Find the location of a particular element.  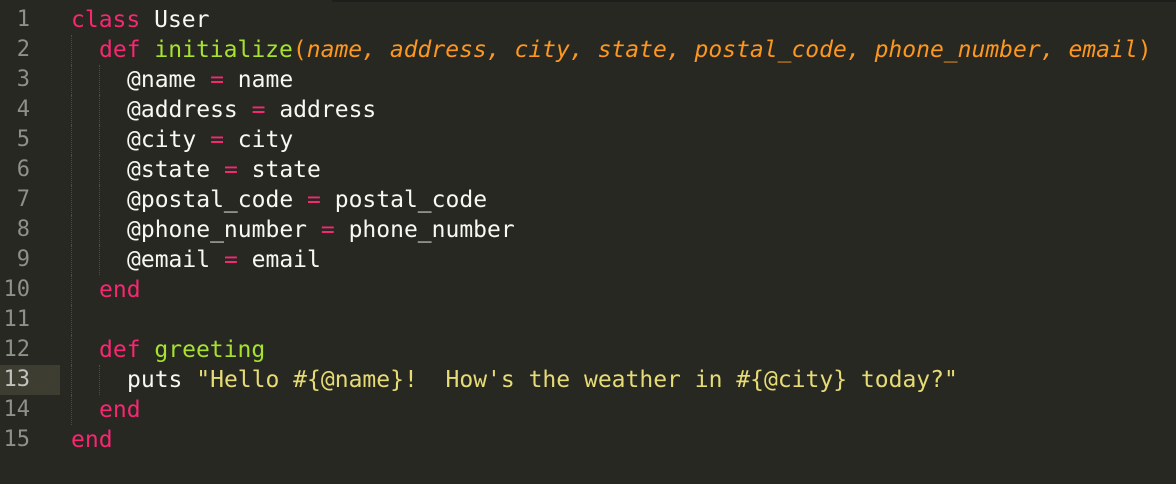

method-name-token: greeting is located at coordinates (210, 350).